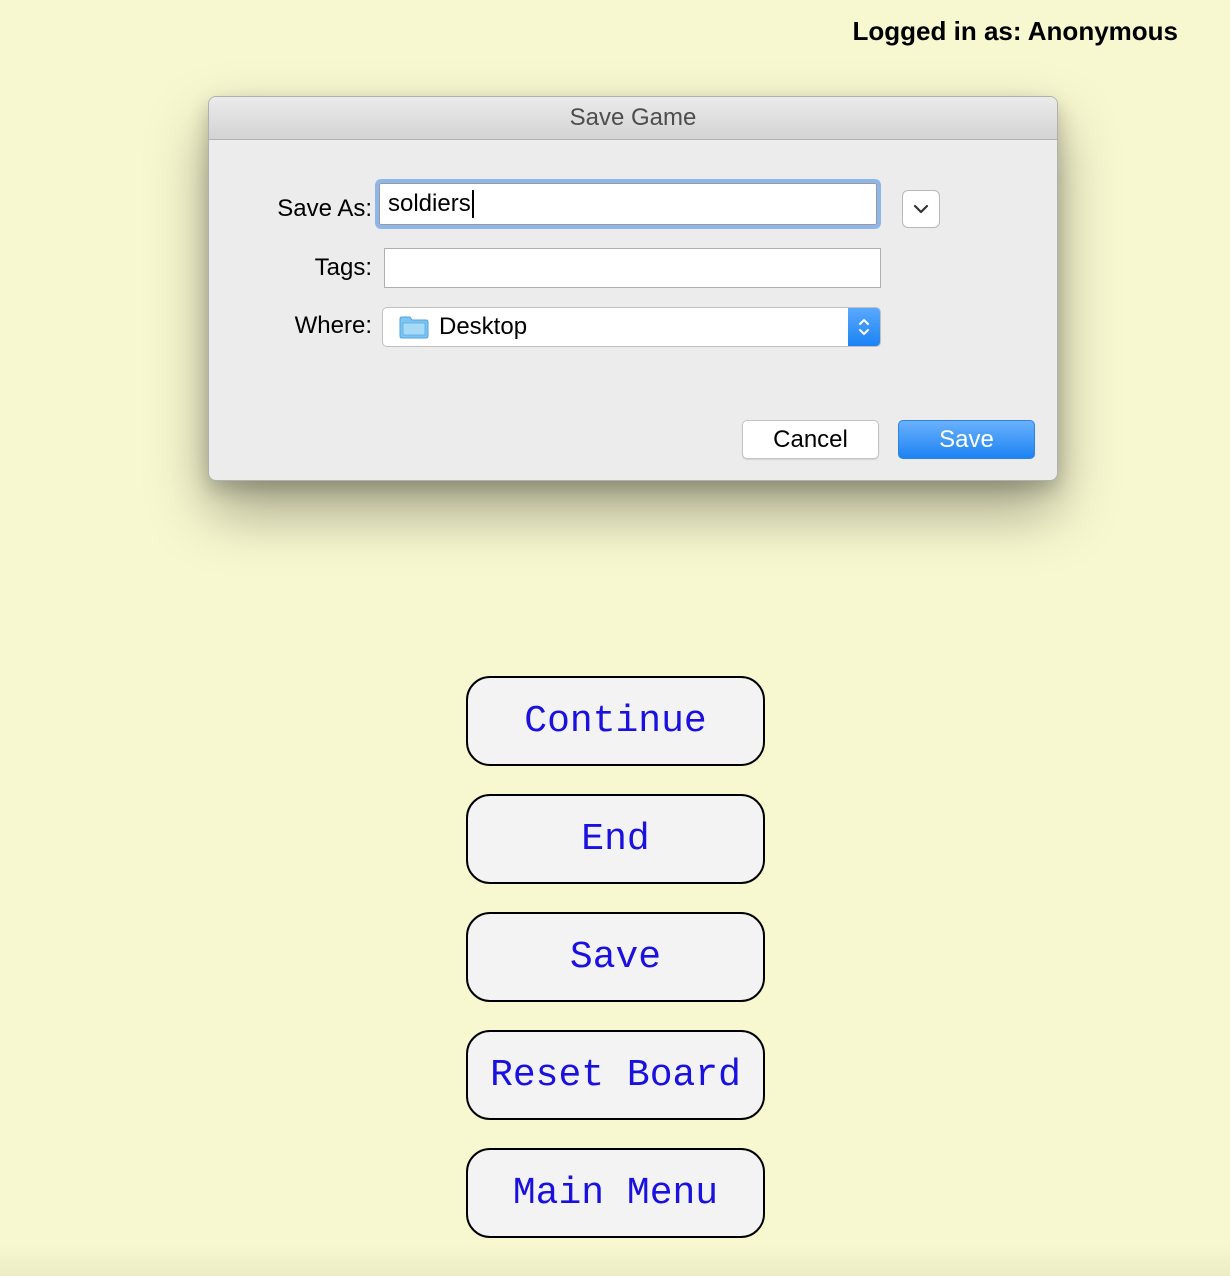 The width and height of the screenshot is (1230, 1276). What do you see at coordinates (343, 267) in the screenshot?
I see `tags-label: Tags:` at bounding box center [343, 267].